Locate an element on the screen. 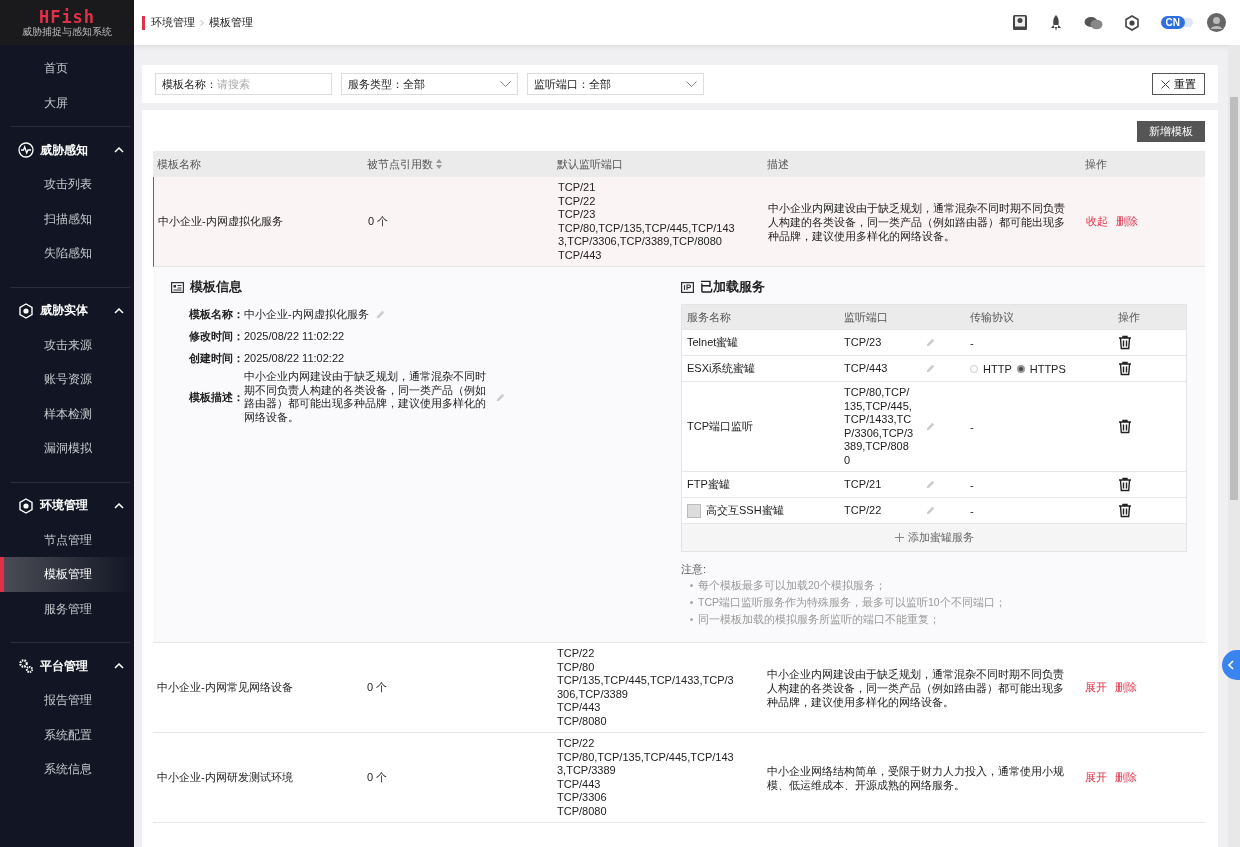  service-name: Telnet蜜罐 is located at coordinates (713, 342).